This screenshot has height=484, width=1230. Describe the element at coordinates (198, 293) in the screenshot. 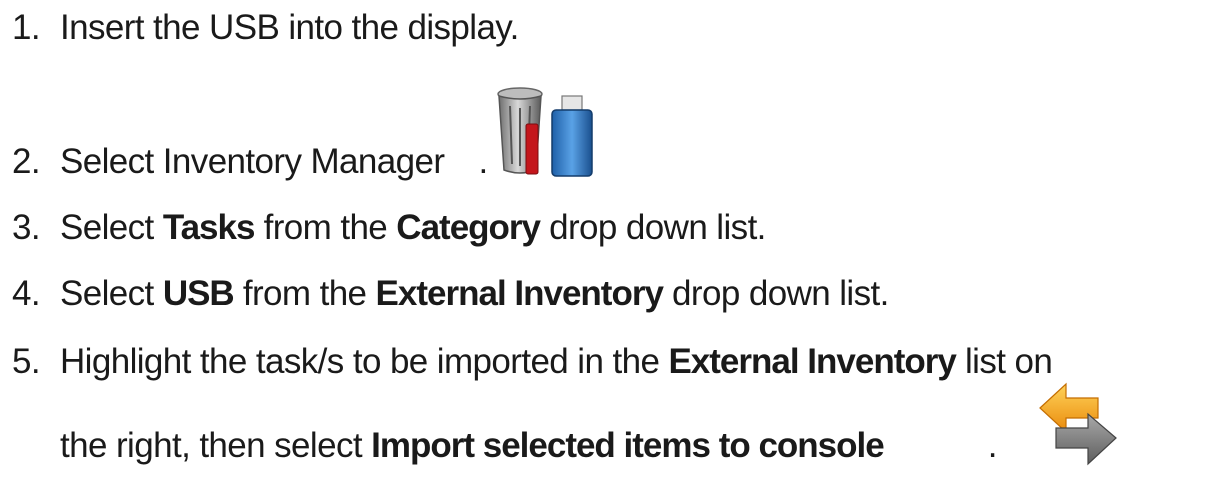

I see `usb-term: USB` at that location.